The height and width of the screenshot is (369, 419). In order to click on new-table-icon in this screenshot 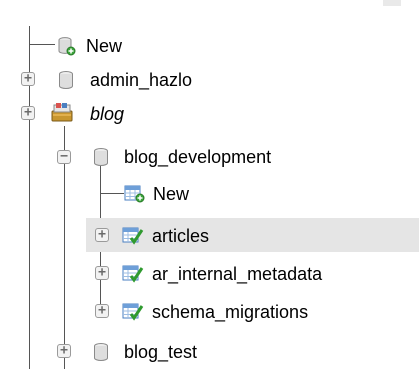, I will do `click(134, 194)`.